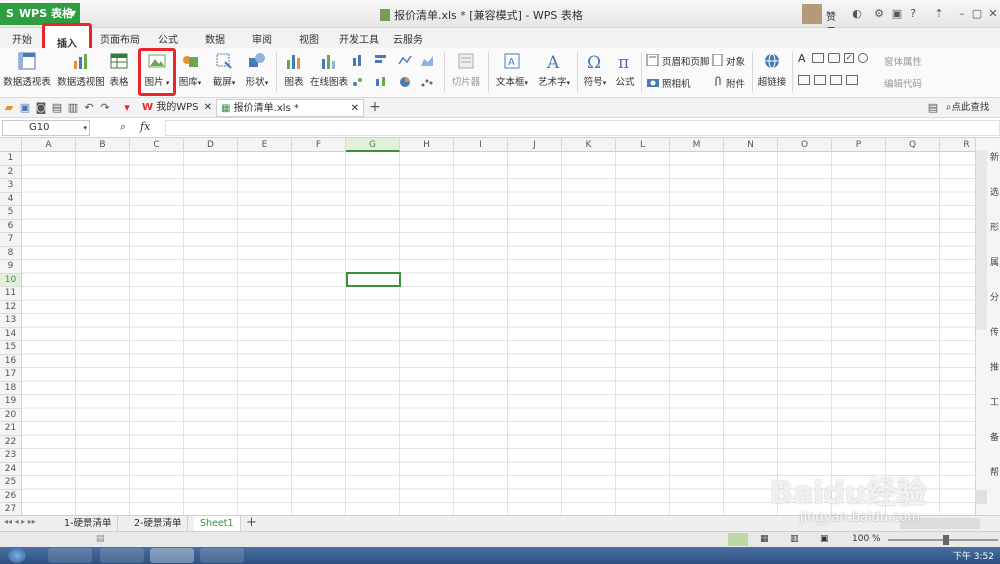 Image resolution: width=1000 pixels, height=564 pixels. Describe the element at coordinates (903, 61) in the screenshot. I see `form-properties-button: 窗体属性` at that location.